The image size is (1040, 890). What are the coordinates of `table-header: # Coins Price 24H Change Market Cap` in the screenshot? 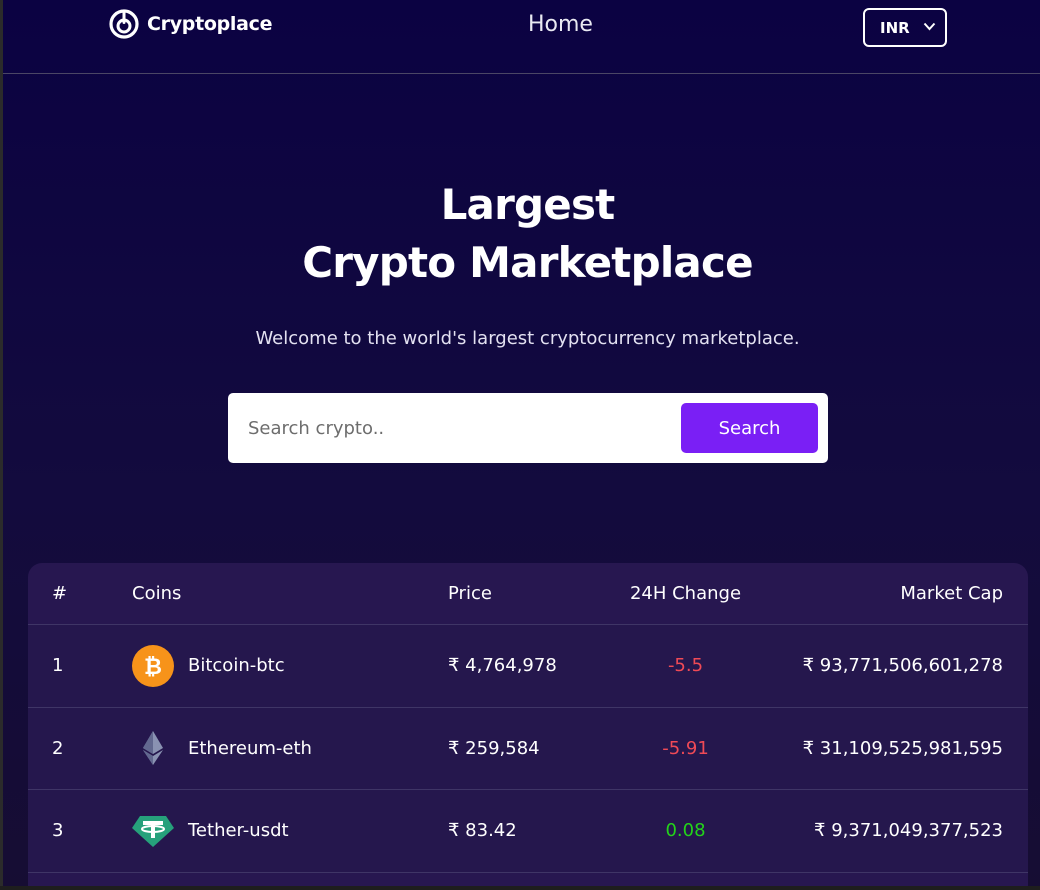 It's located at (528, 594).